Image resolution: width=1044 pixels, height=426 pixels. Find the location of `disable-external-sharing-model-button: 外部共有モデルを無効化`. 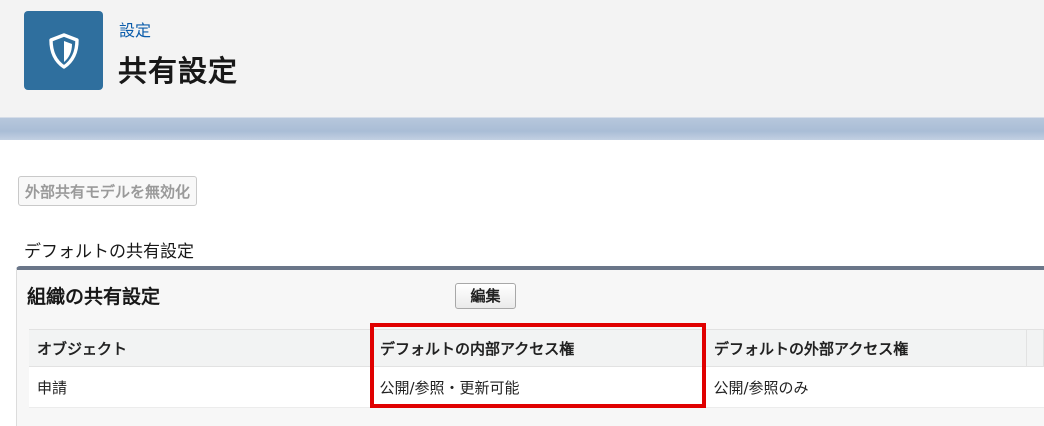

disable-external-sharing-model-button: 外部共有モデルを無効化 is located at coordinates (108, 191).